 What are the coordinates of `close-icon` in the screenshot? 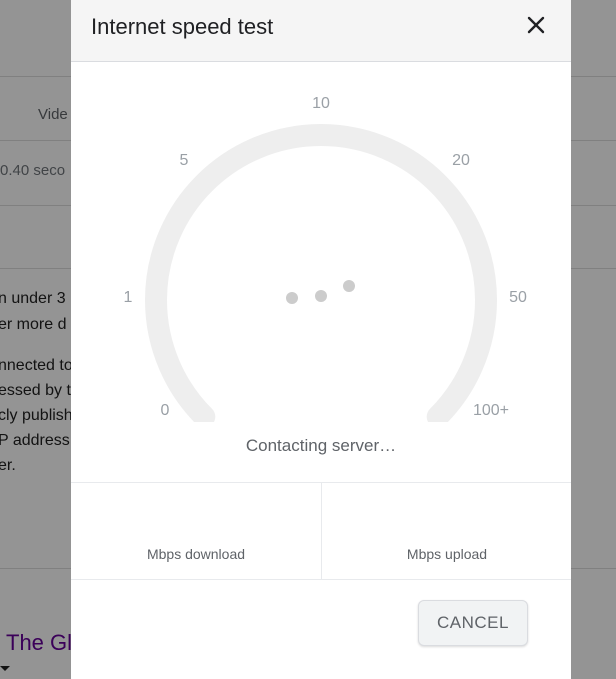 It's located at (536, 25).